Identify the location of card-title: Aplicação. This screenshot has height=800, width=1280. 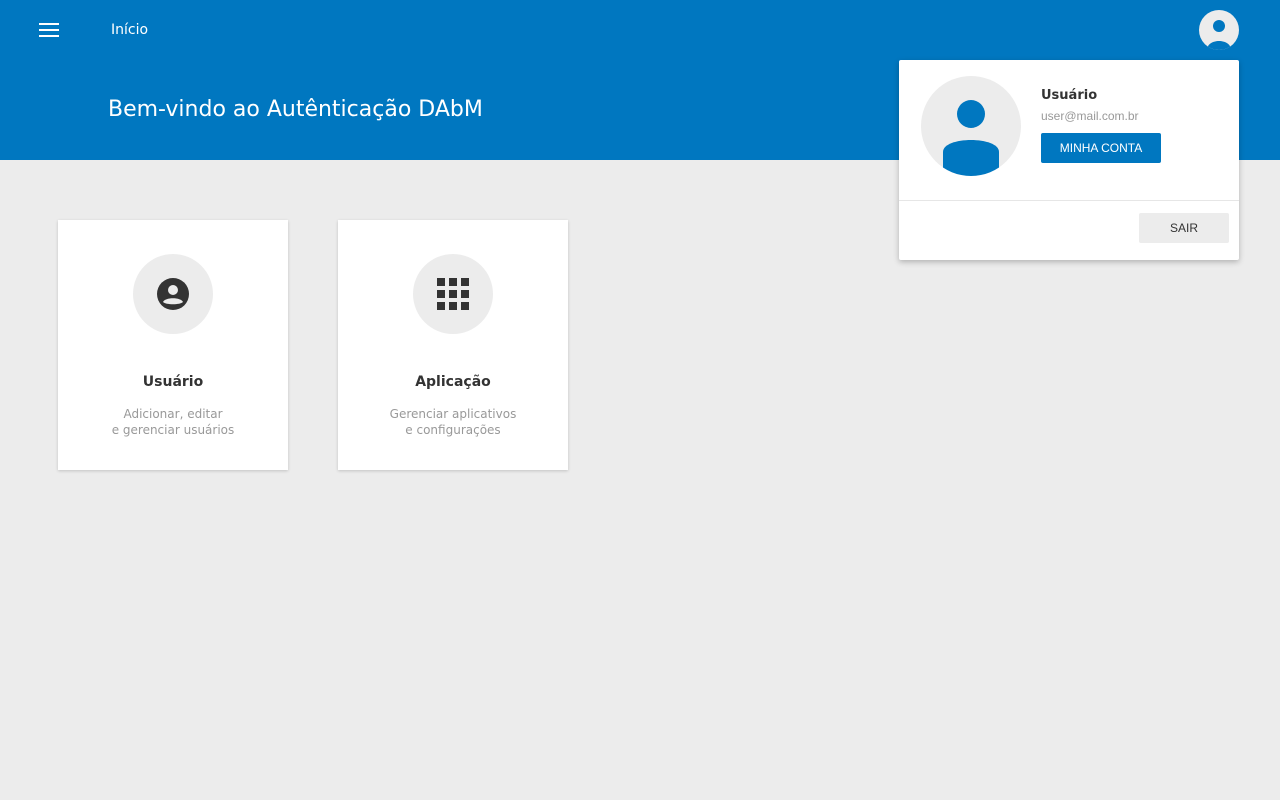
(453, 382).